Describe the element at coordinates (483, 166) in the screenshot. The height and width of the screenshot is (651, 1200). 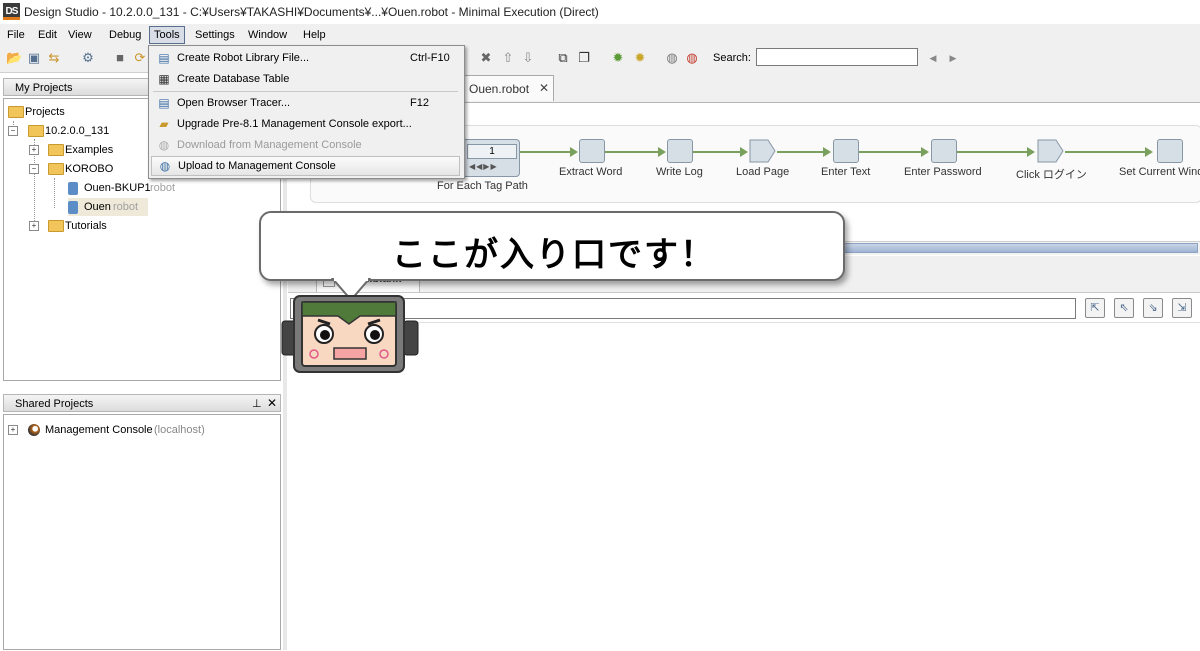
I see `loop-nav-icon: ◀◀▶▶` at that location.